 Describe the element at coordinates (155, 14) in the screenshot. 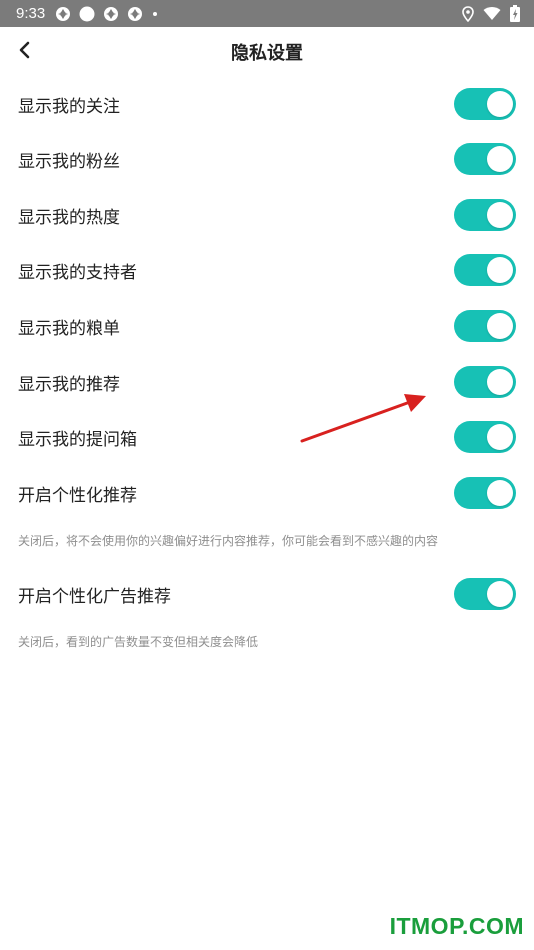

I see `dot-icon` at that location.